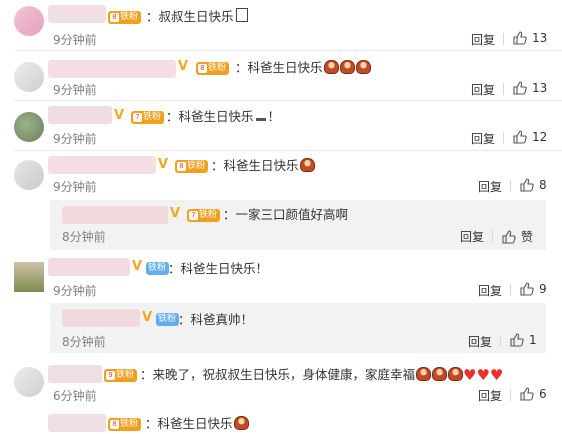 This screenshot has height=434, width=562. Describe the element at coordinates (197, 17) in the screenshot. I see `comment-text: ：叔叔生日快乐` at that location.